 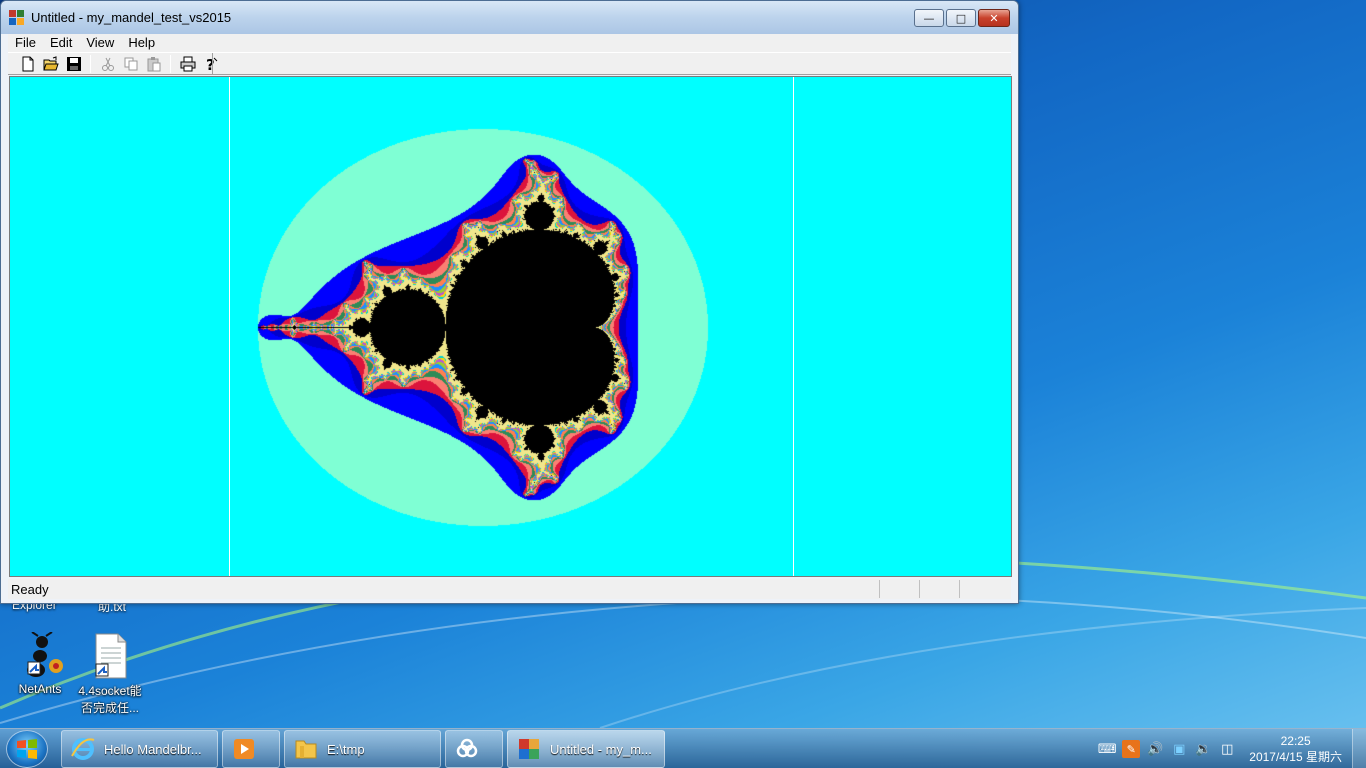 I want to click on cut-scissors-icon, so click(x=107, y=64).